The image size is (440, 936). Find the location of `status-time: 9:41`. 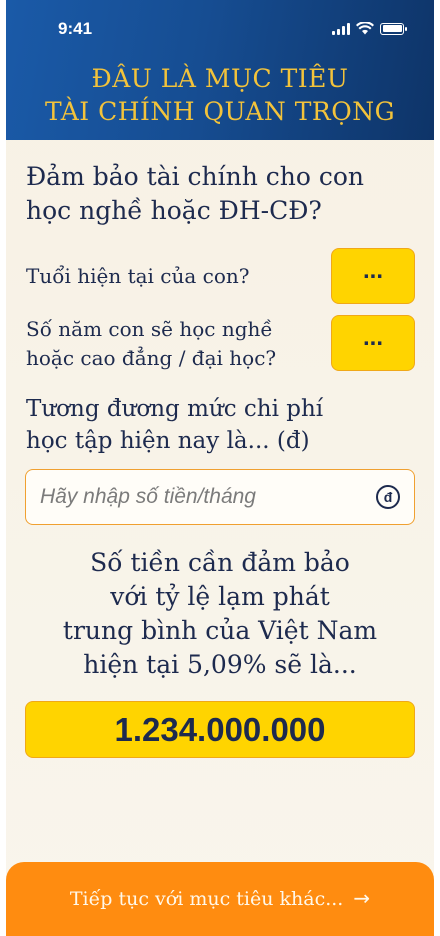

status-time: 9:41 is located at coordinates (75, 28).